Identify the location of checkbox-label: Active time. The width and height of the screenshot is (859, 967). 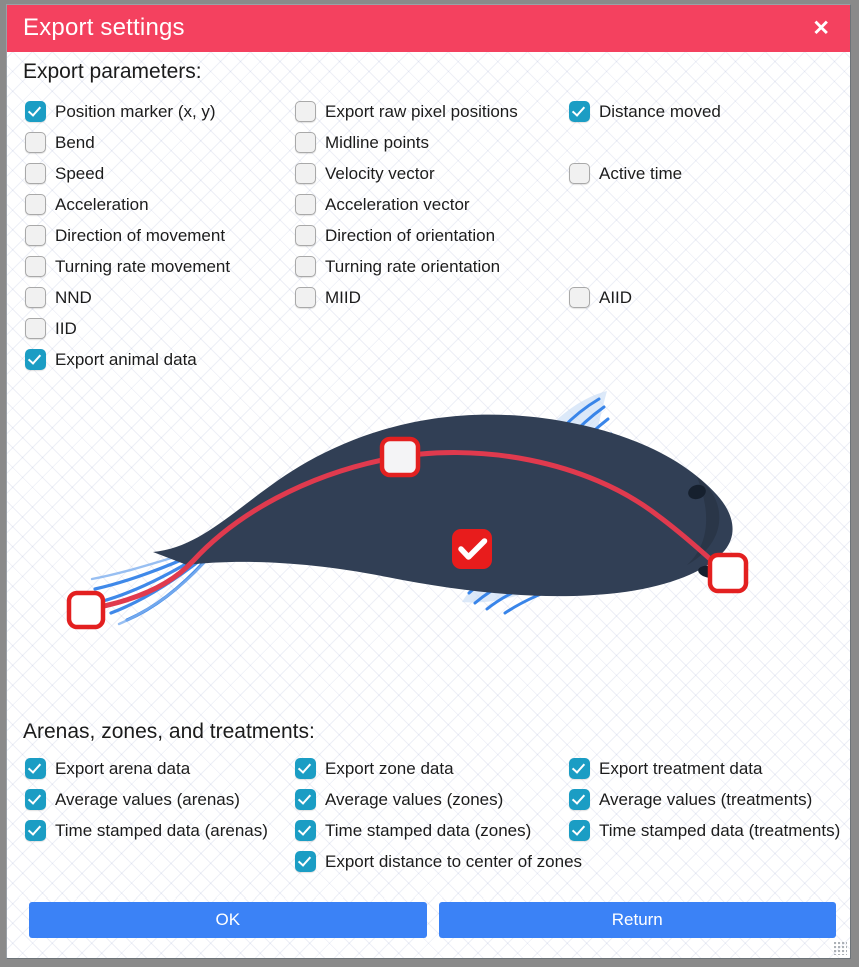
(641, 173).